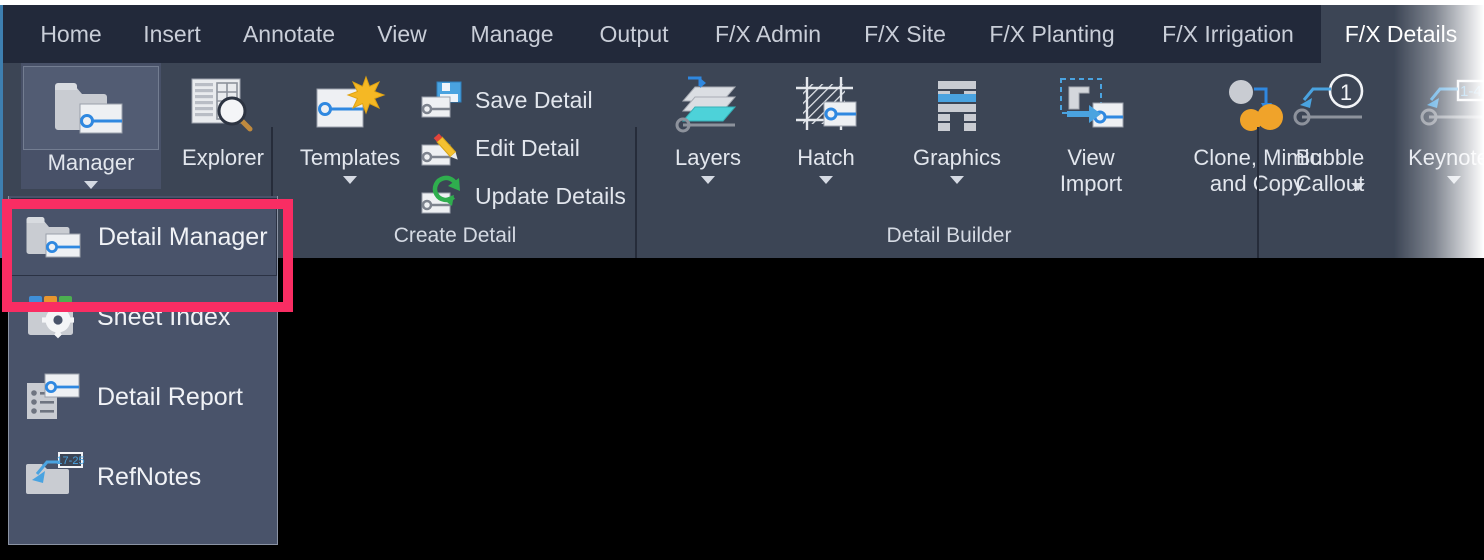 The image size is (1484, 560). What do you see at coordinates (768, 34) in the screenshot?
I see `tab-fx-admin: F/X Admin` at bounding box center [768, 34].